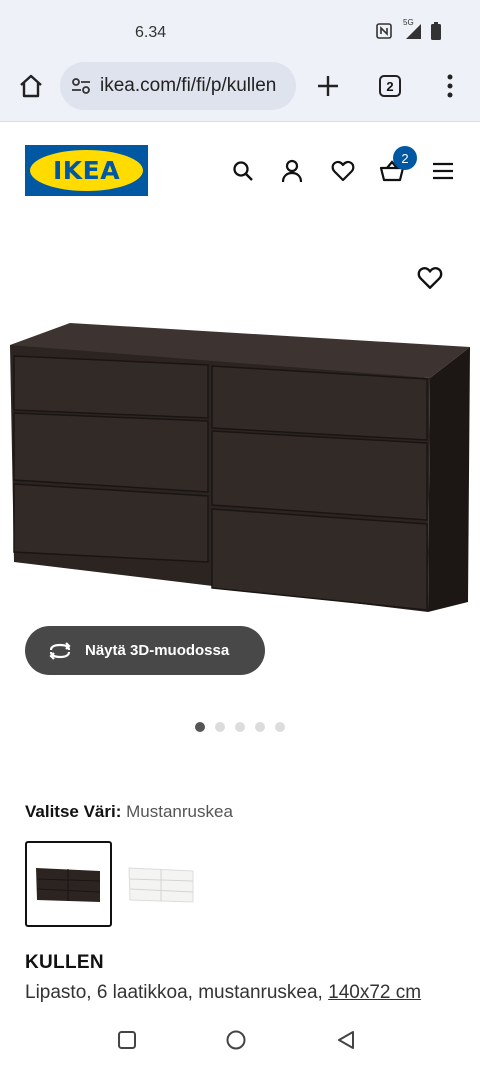 The width and height of the screenshot is (480, 1067). I want to click on selected-color-value: Mustanruskea, so click(179, 811).